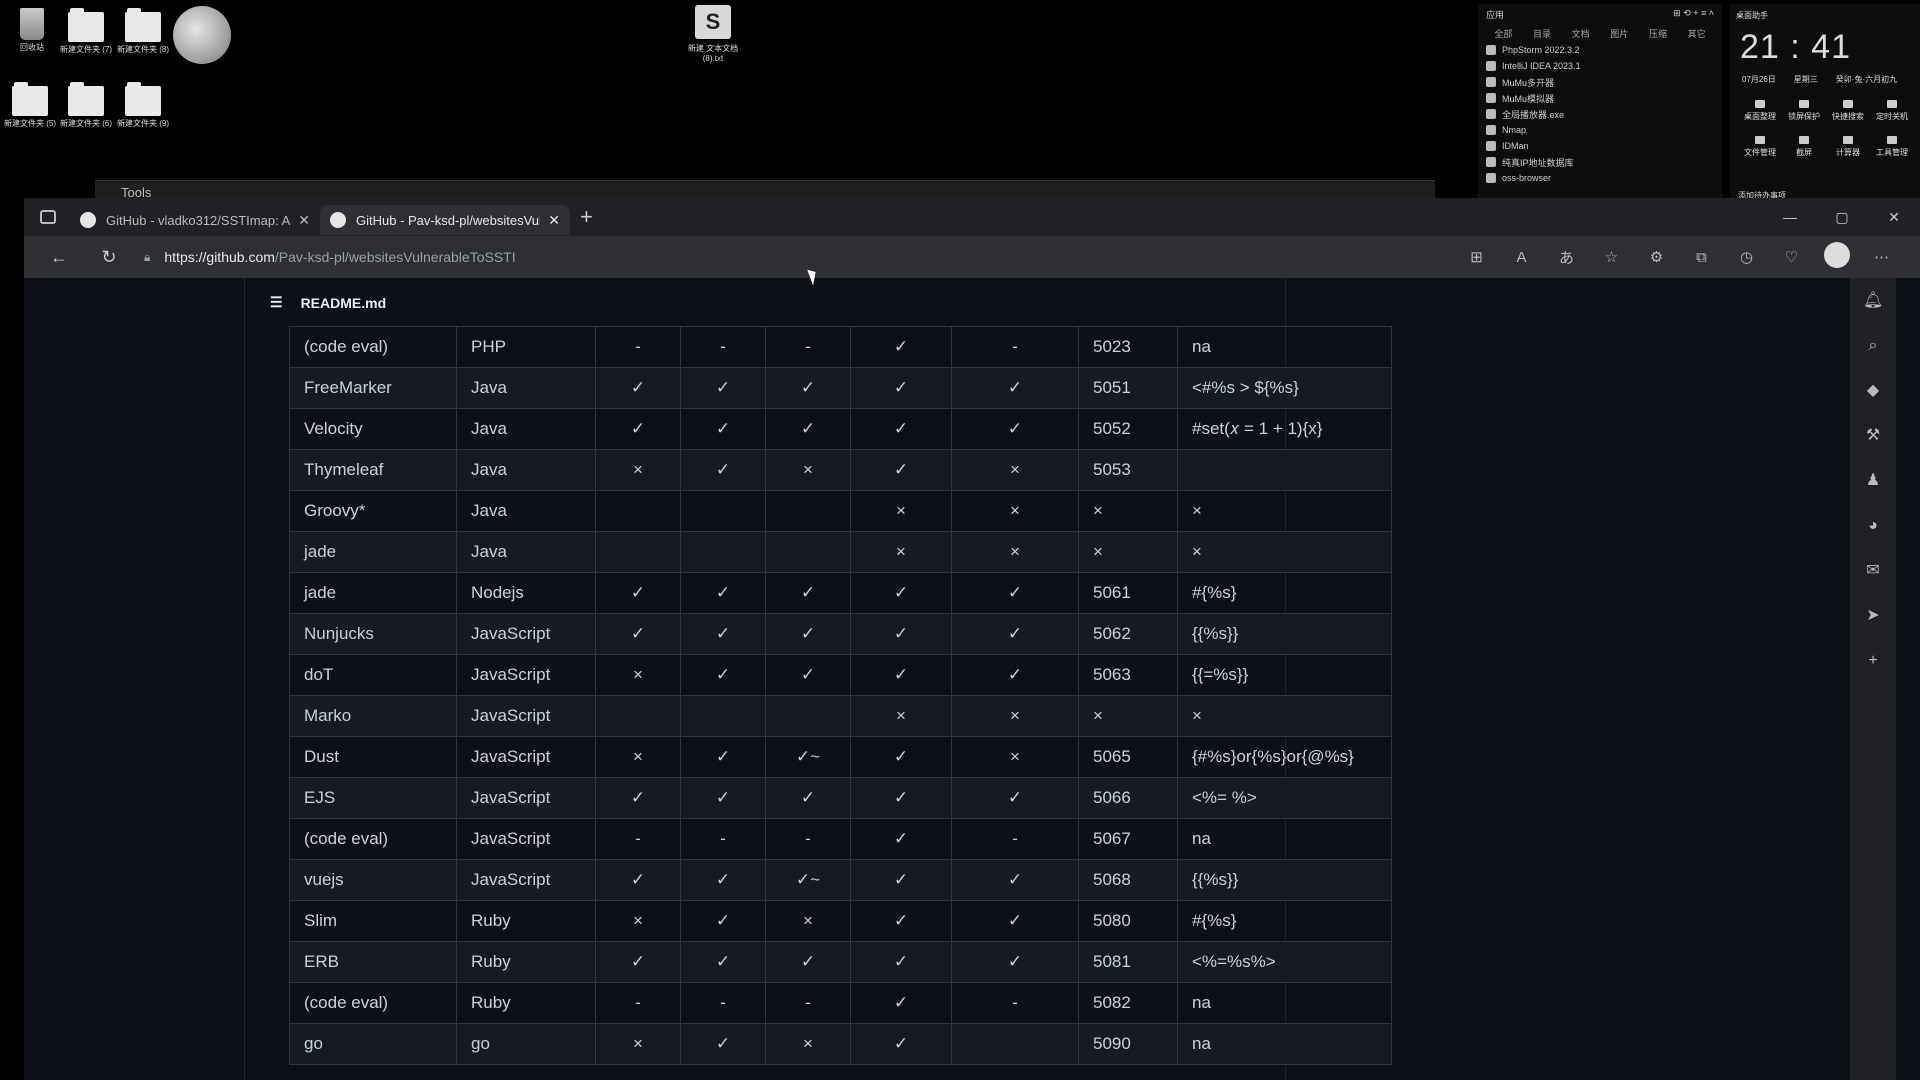 Image resolution: width=1920 pixels, height=1080 pixels. Describe the element at coordinates (373, 347) in the screenshot. I see `table-cell: (code eval)` at that location.